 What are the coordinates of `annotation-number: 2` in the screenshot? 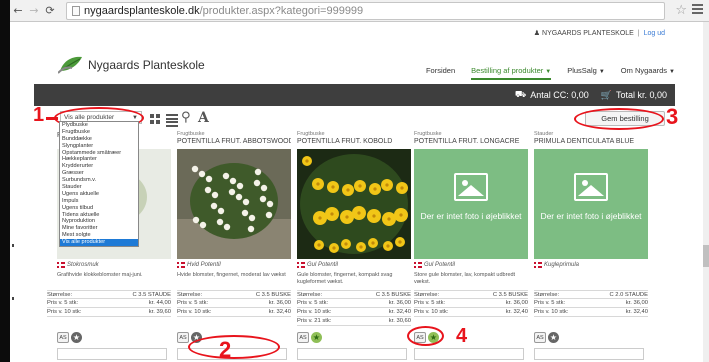 It's located at (225, 349).